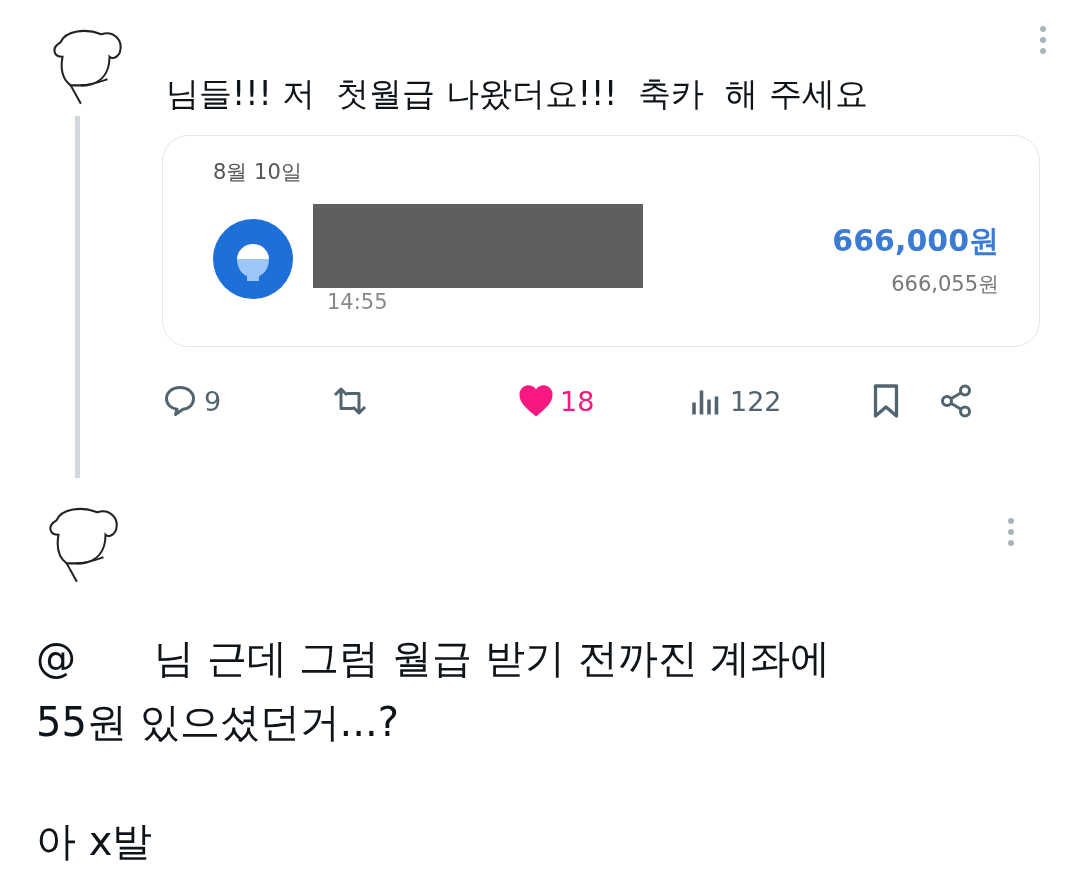 The height and width of the screenshot is (892, 1070). Describe the element at coordinates (956, 401) in the screenshot. I see `share-icon` at that location.